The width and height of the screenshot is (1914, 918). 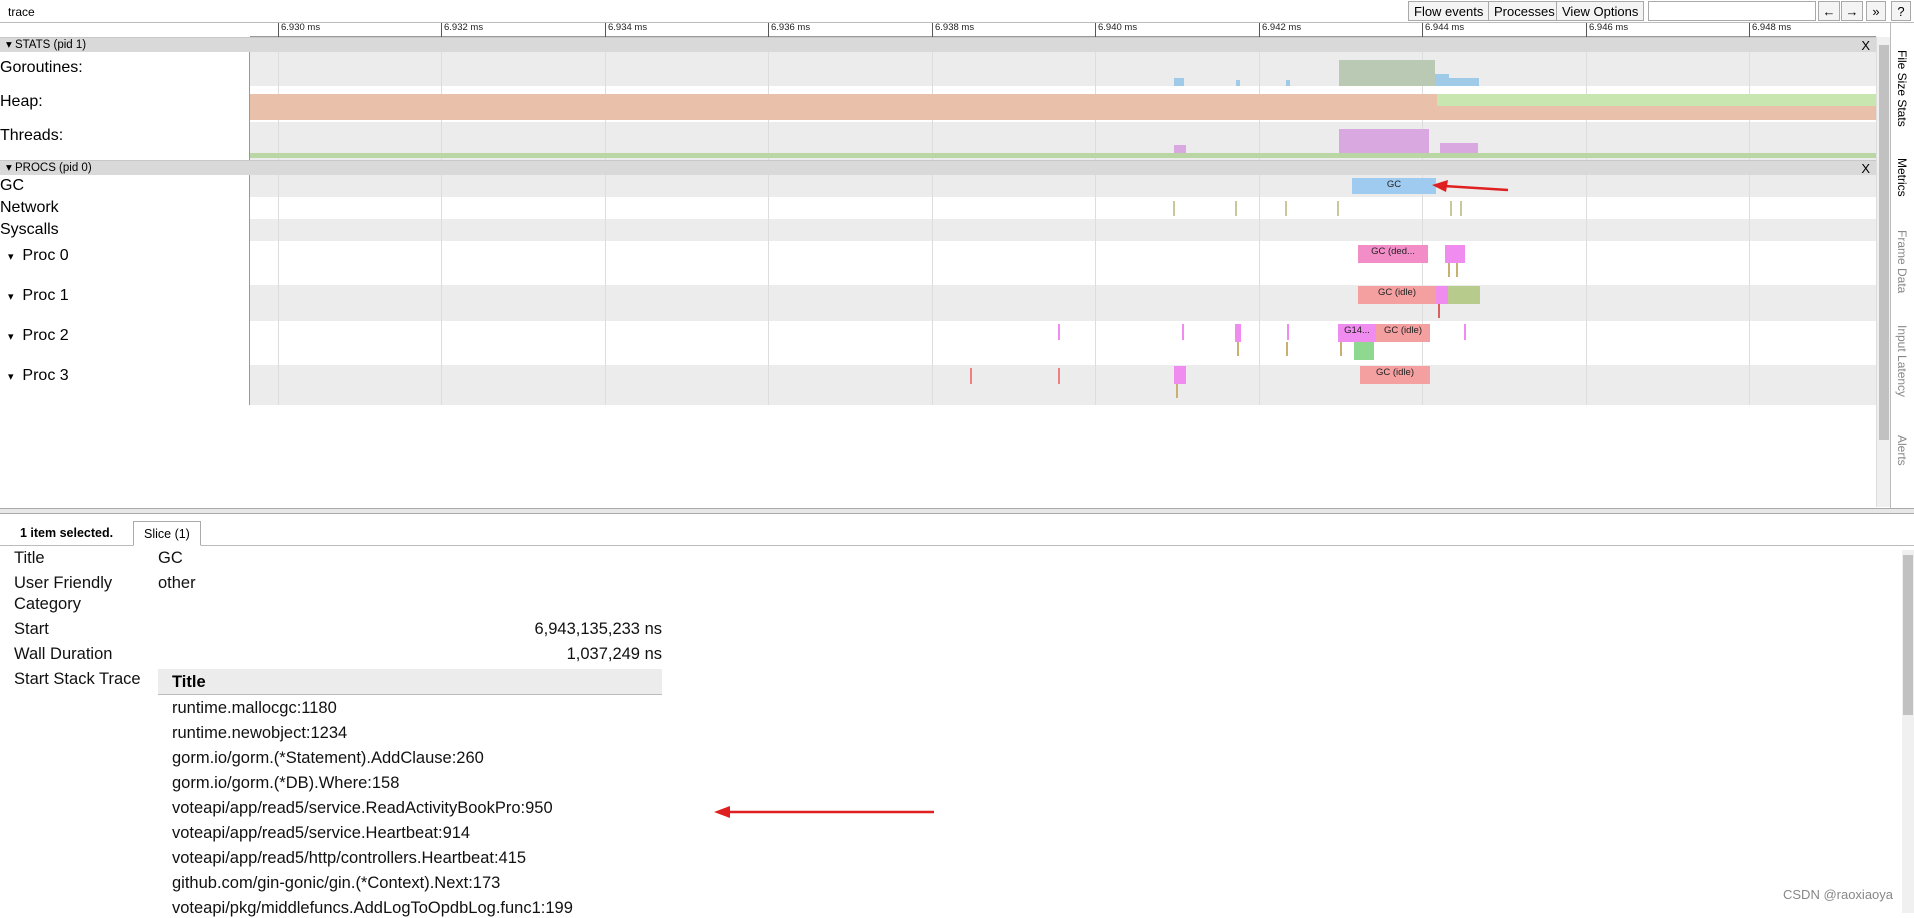 I want to click on details-scrollbar, so click(x=1908, y=731).